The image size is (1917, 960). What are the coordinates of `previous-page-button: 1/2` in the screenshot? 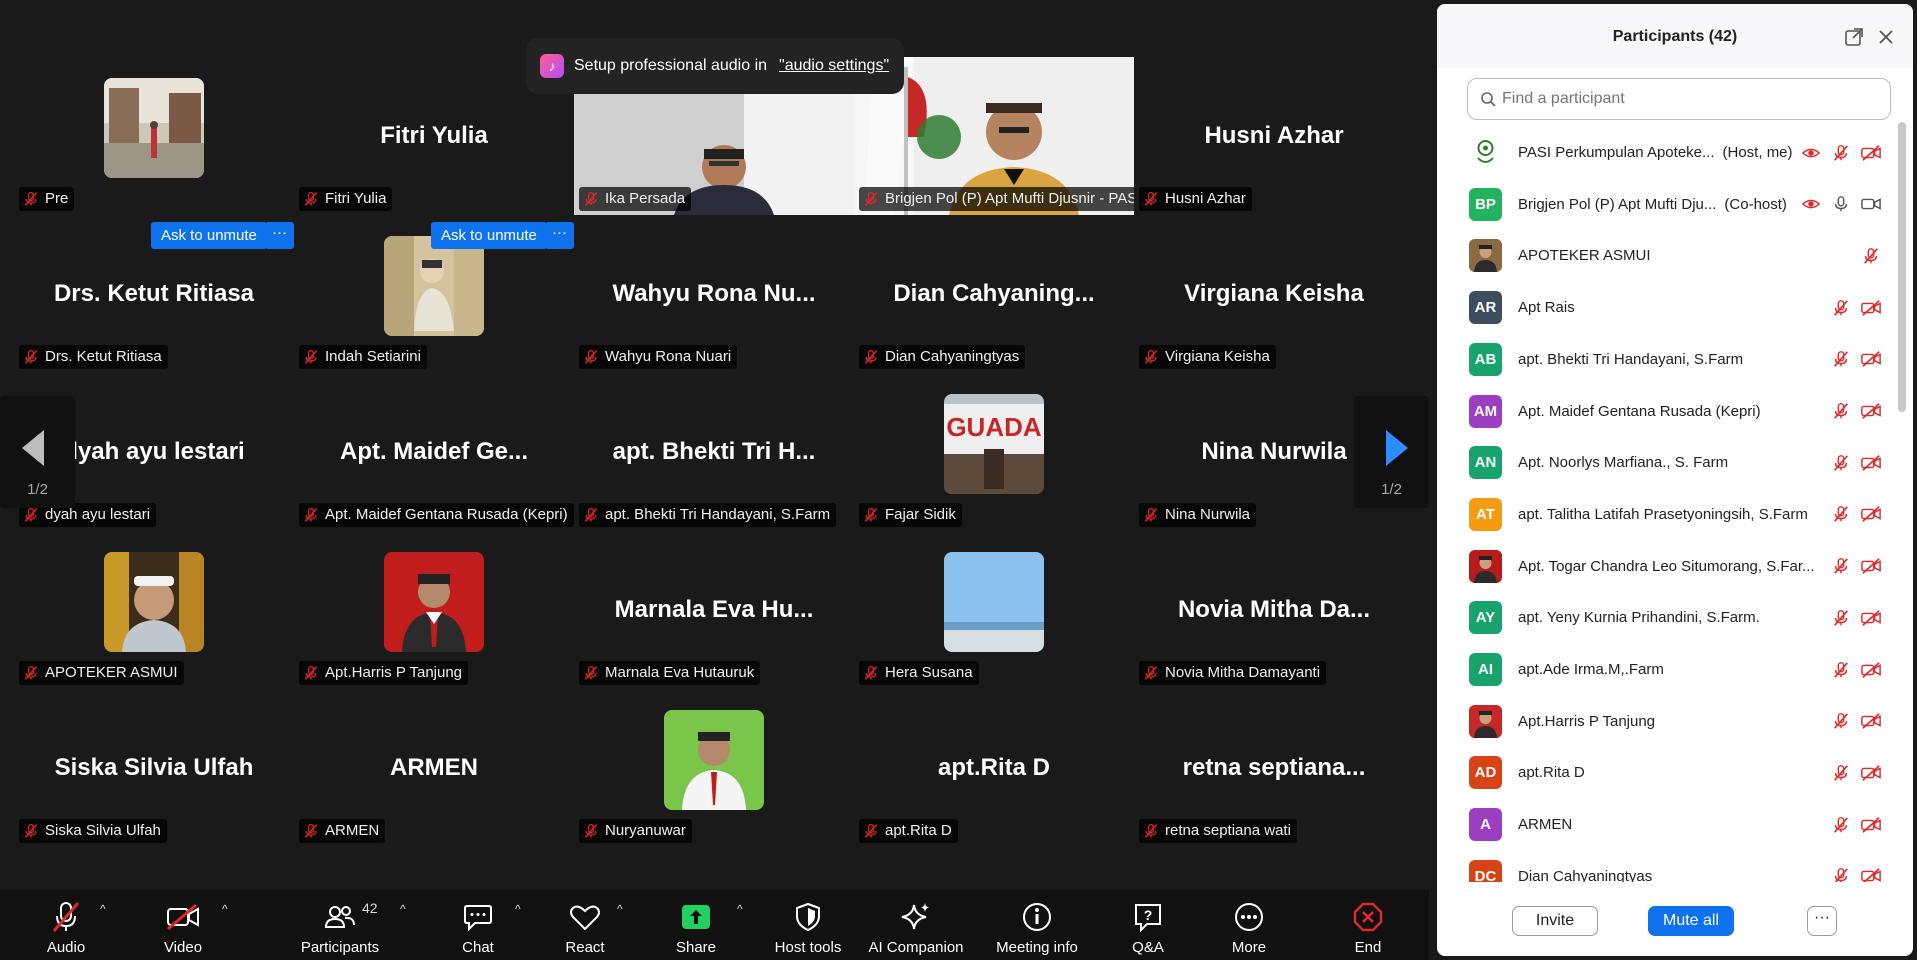 It's located at (37, 452).